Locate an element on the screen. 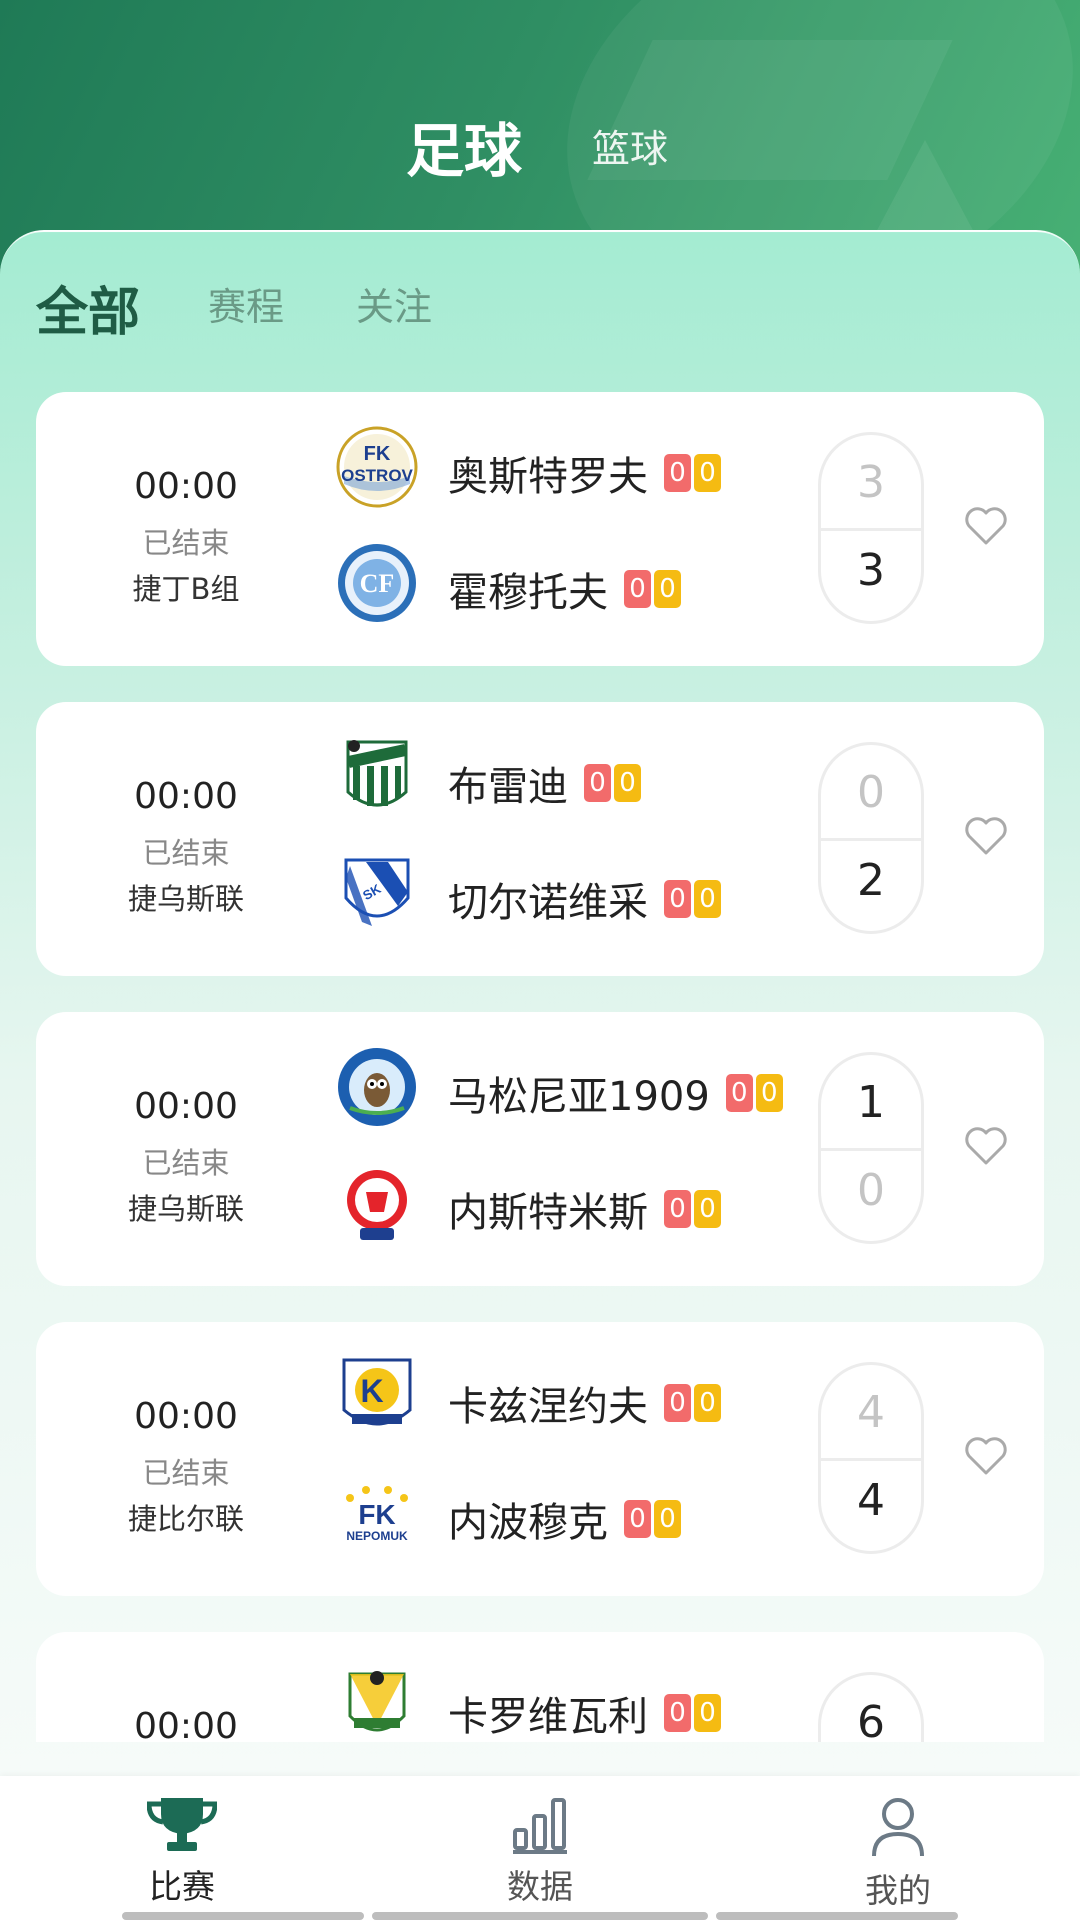  home-score: 0 is located at coordinates (871, 792).